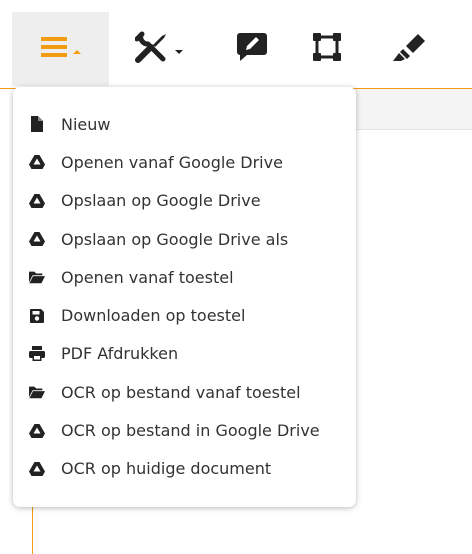  I want to click on hamburger-menu-button, so click(60, 49).